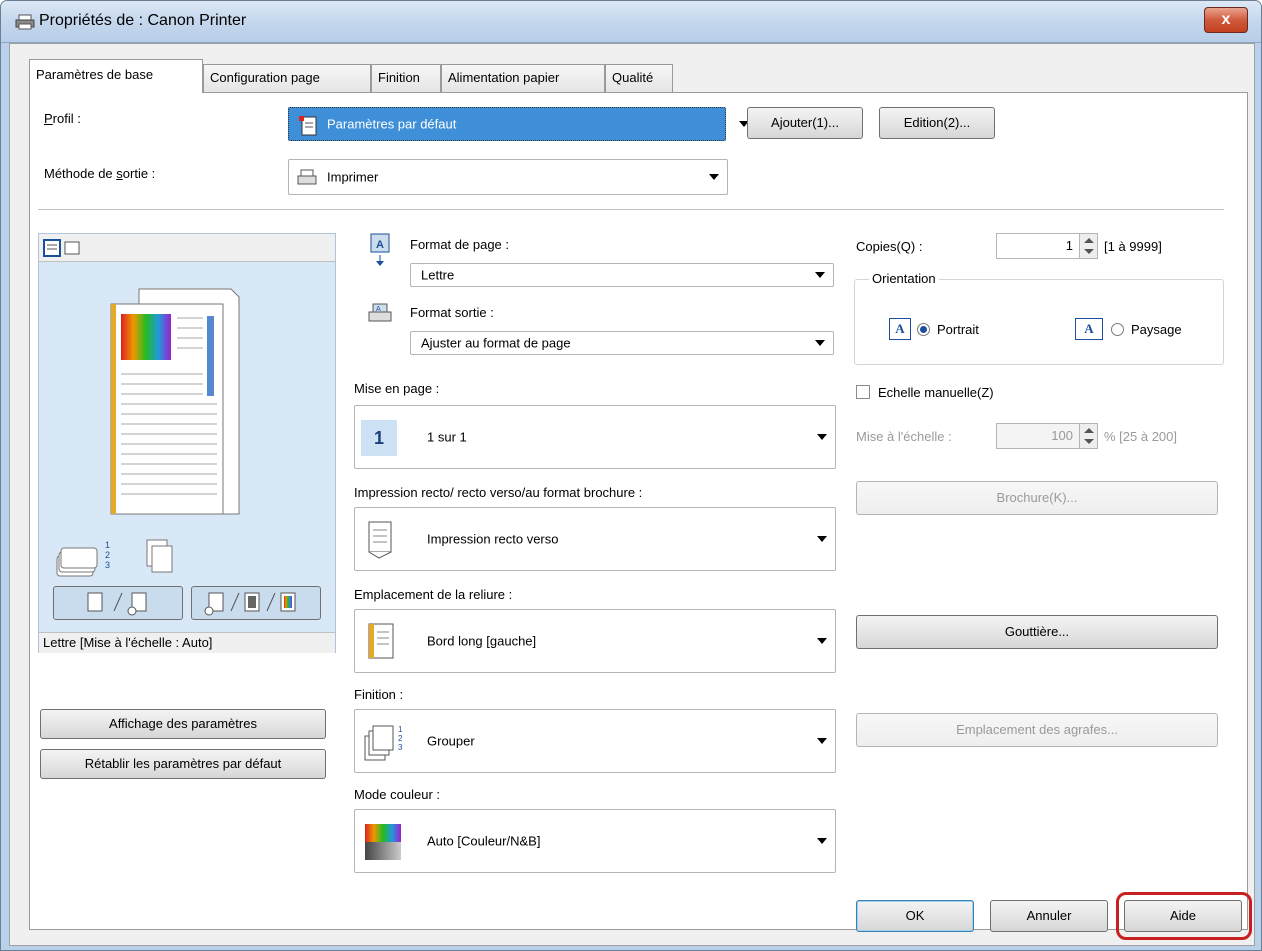  What do you see at coordinates (116, 76) in the screenshot?
I see `tab-basic-settings: Paramètres de base` at bounding box center [116, 76].